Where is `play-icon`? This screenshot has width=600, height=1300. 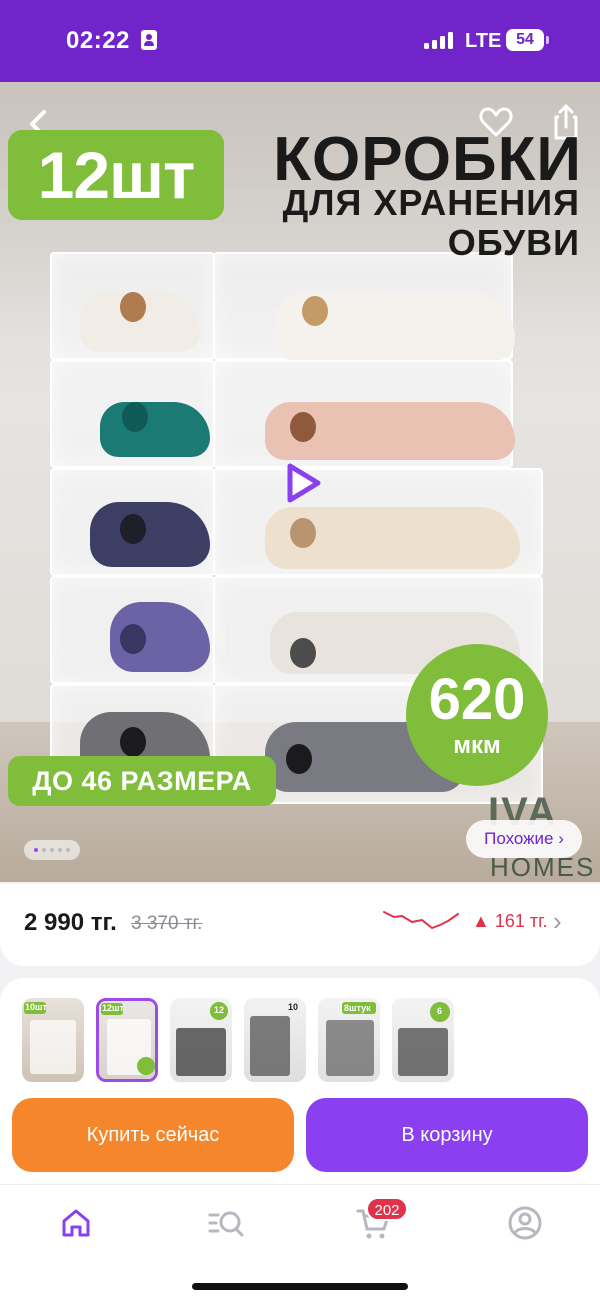
play-icon is located at coordinates (304, 483).